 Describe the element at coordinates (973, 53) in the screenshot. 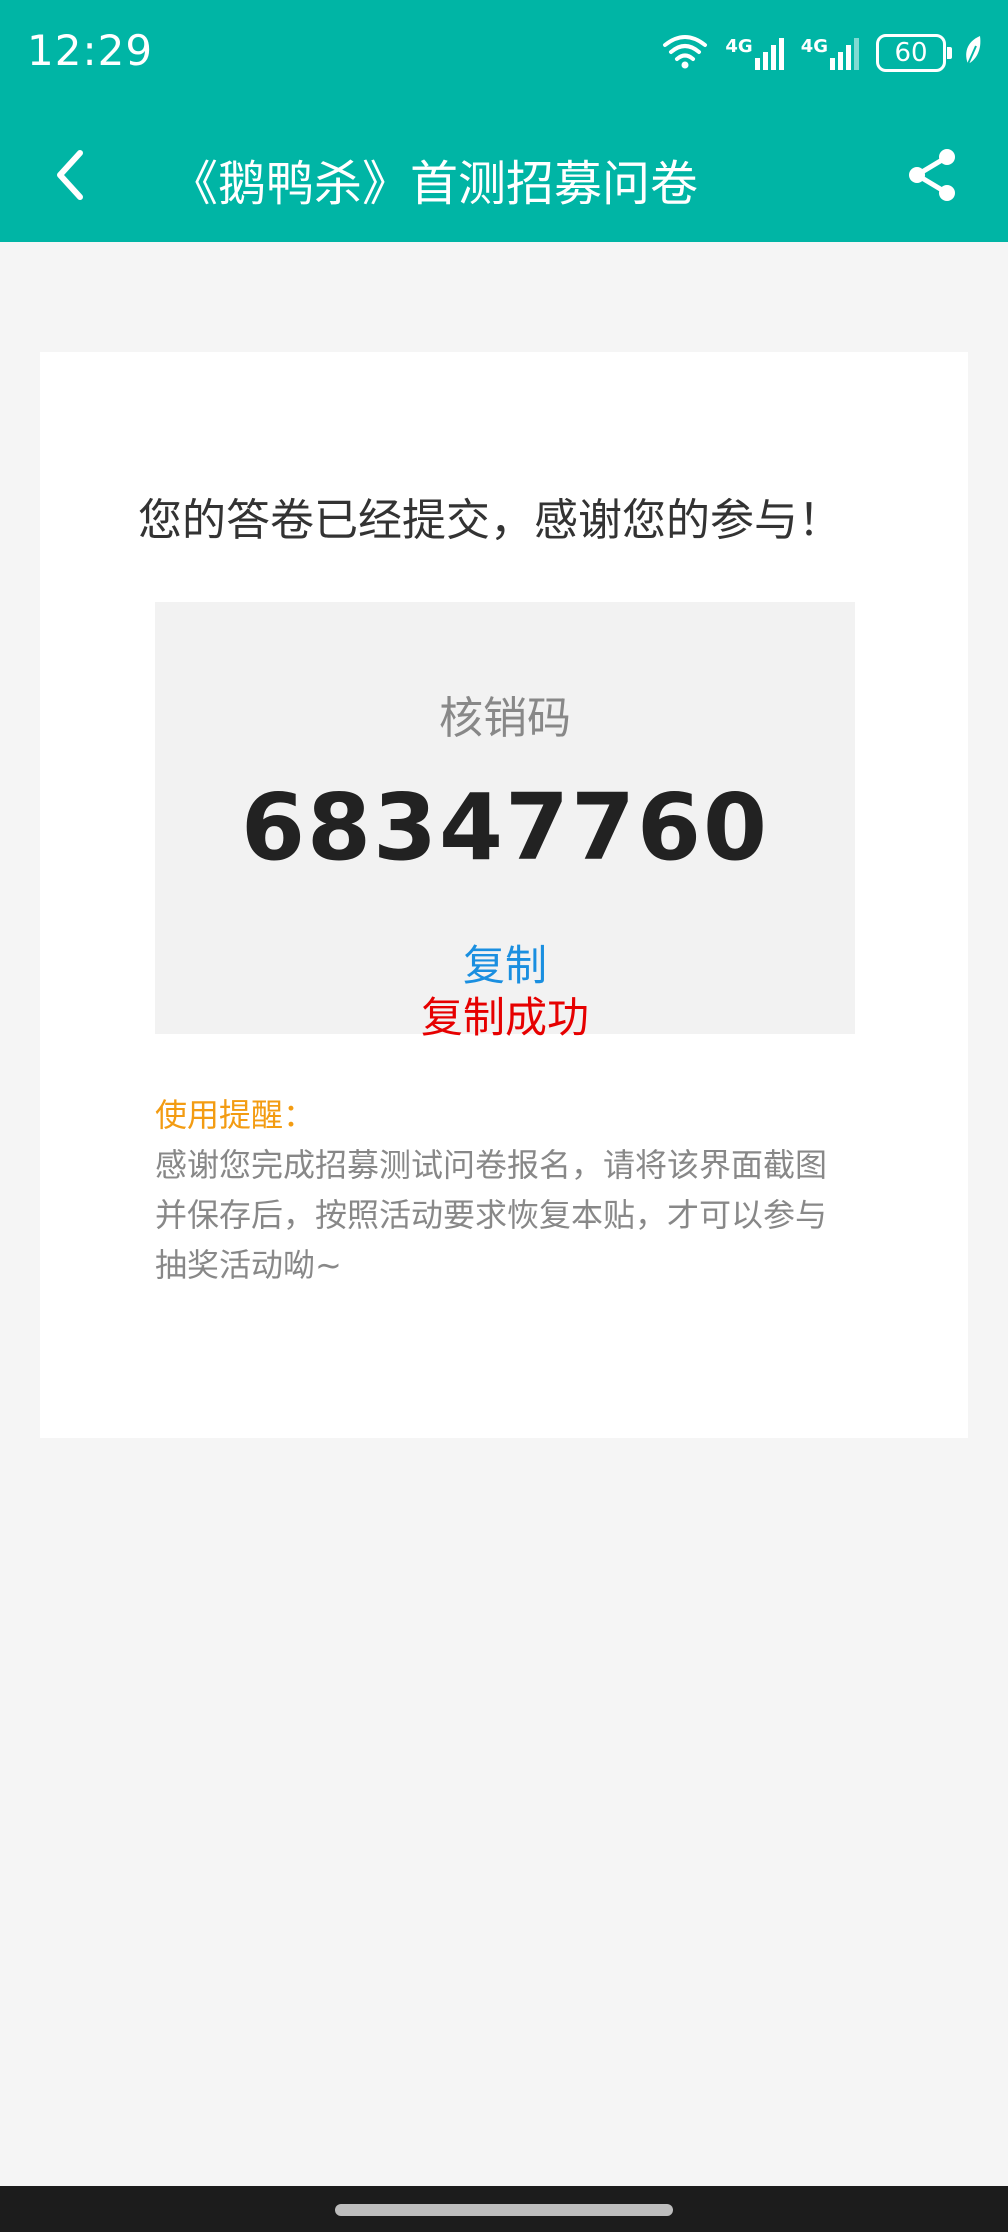

I see `leaf-icon` at that location.